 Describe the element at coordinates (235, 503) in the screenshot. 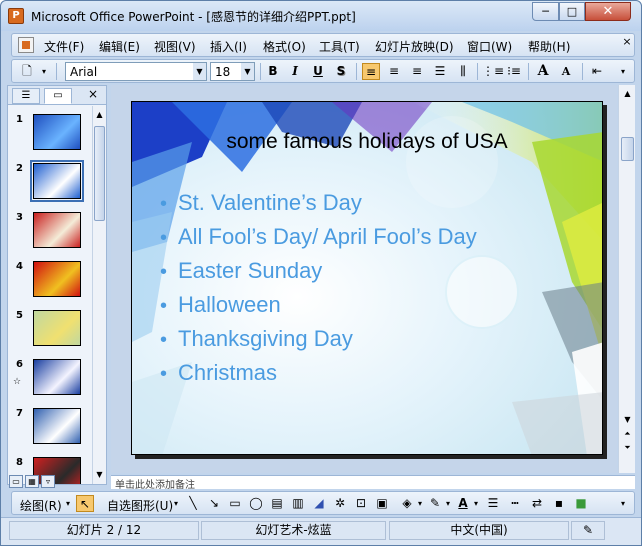

I see `rectangle-icon: ▭` at that location.